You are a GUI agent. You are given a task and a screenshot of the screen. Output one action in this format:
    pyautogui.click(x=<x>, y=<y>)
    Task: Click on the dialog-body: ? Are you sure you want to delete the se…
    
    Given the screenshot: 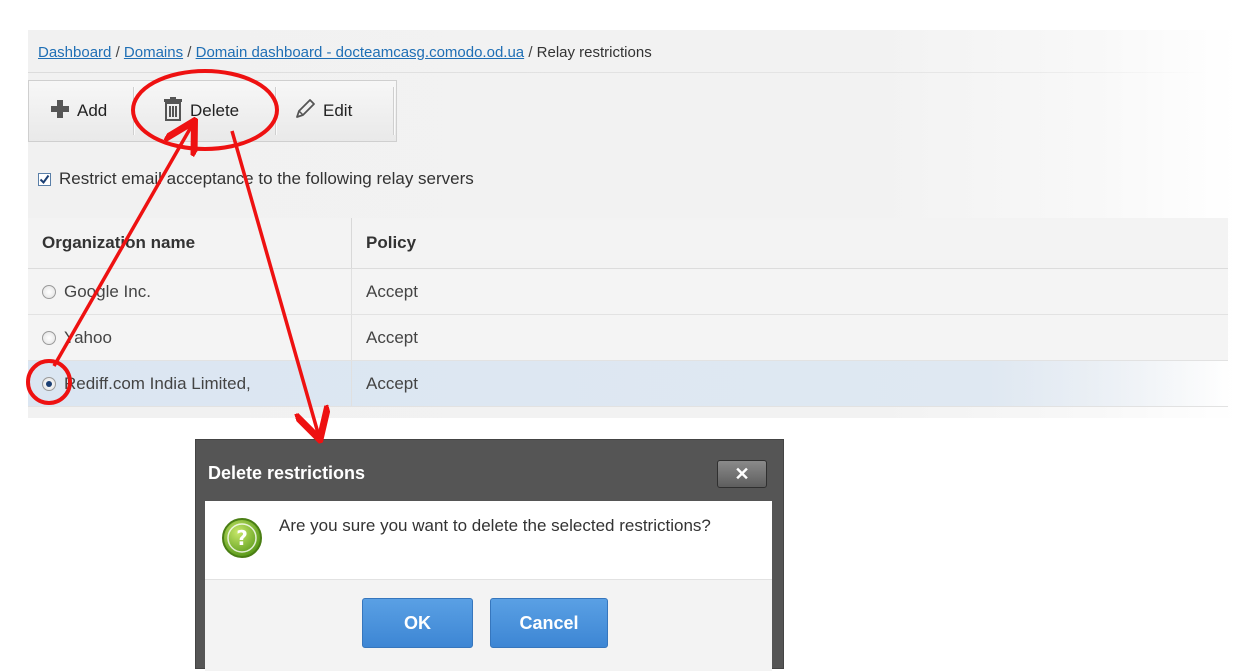 What is the action you would take?
    pyautogui.click(x=488, y=586)
    